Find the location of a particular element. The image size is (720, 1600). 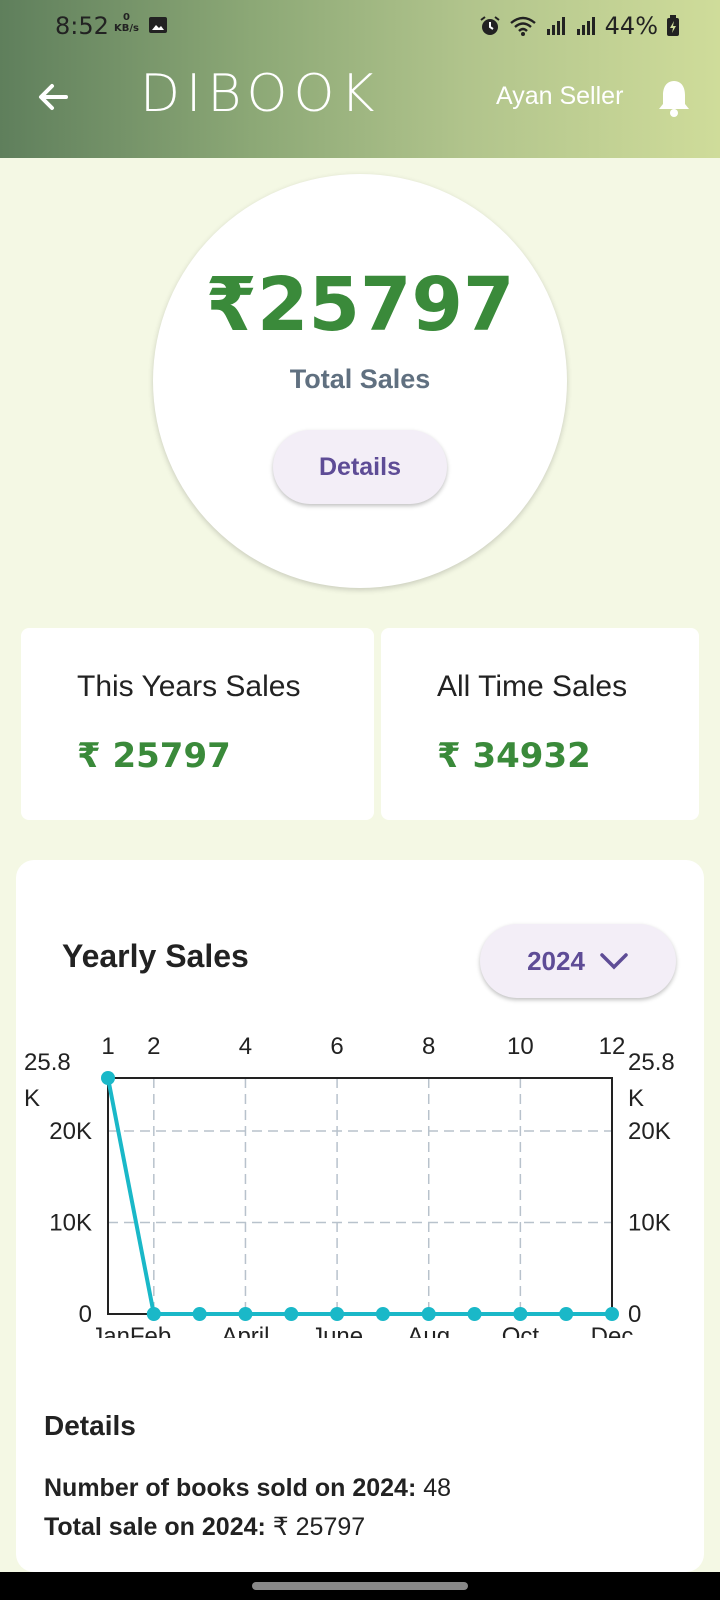

system-nav-bar is located at coordinates (360, 1586).